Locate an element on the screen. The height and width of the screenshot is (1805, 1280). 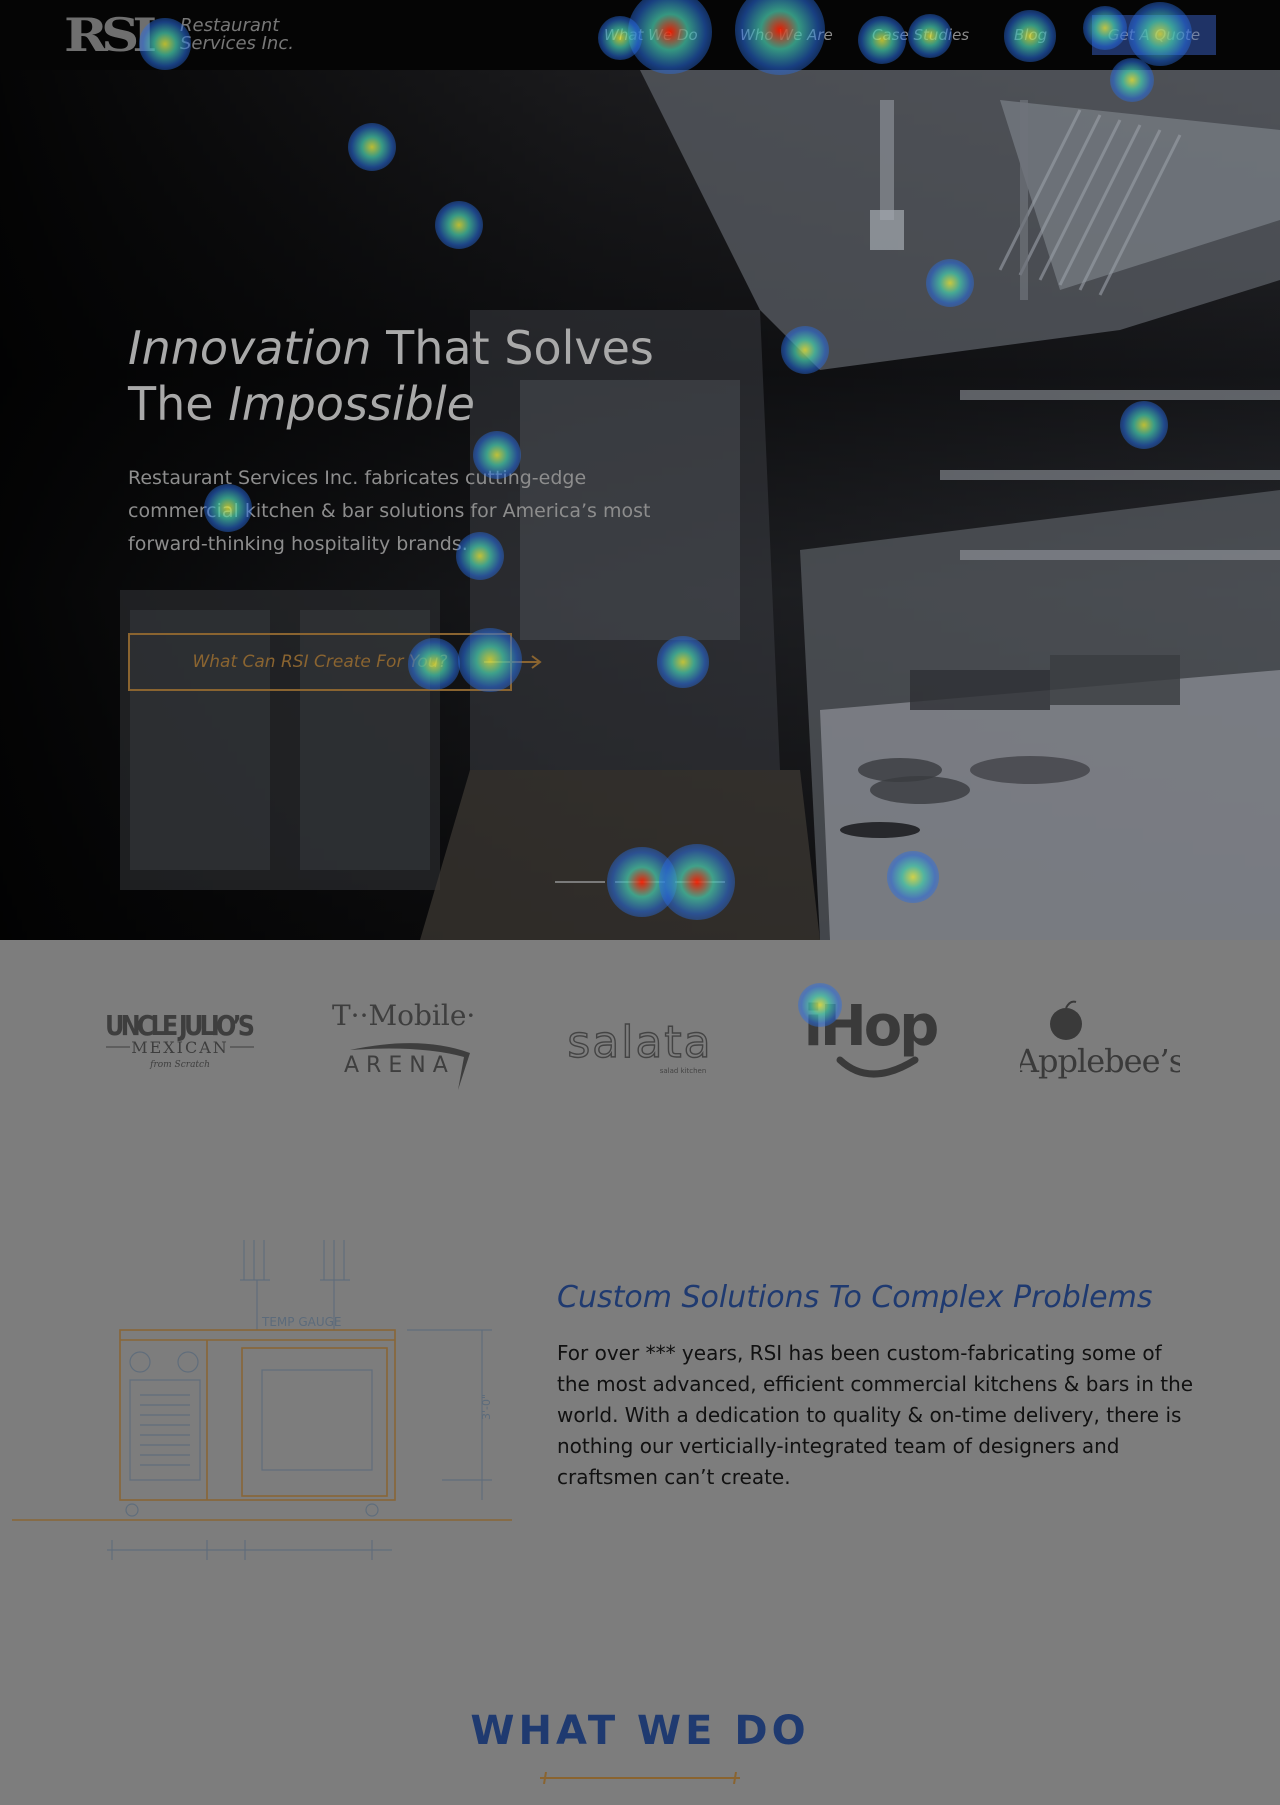
salata-logo: salata salad kitchen is located at coordinates (639, 1045).